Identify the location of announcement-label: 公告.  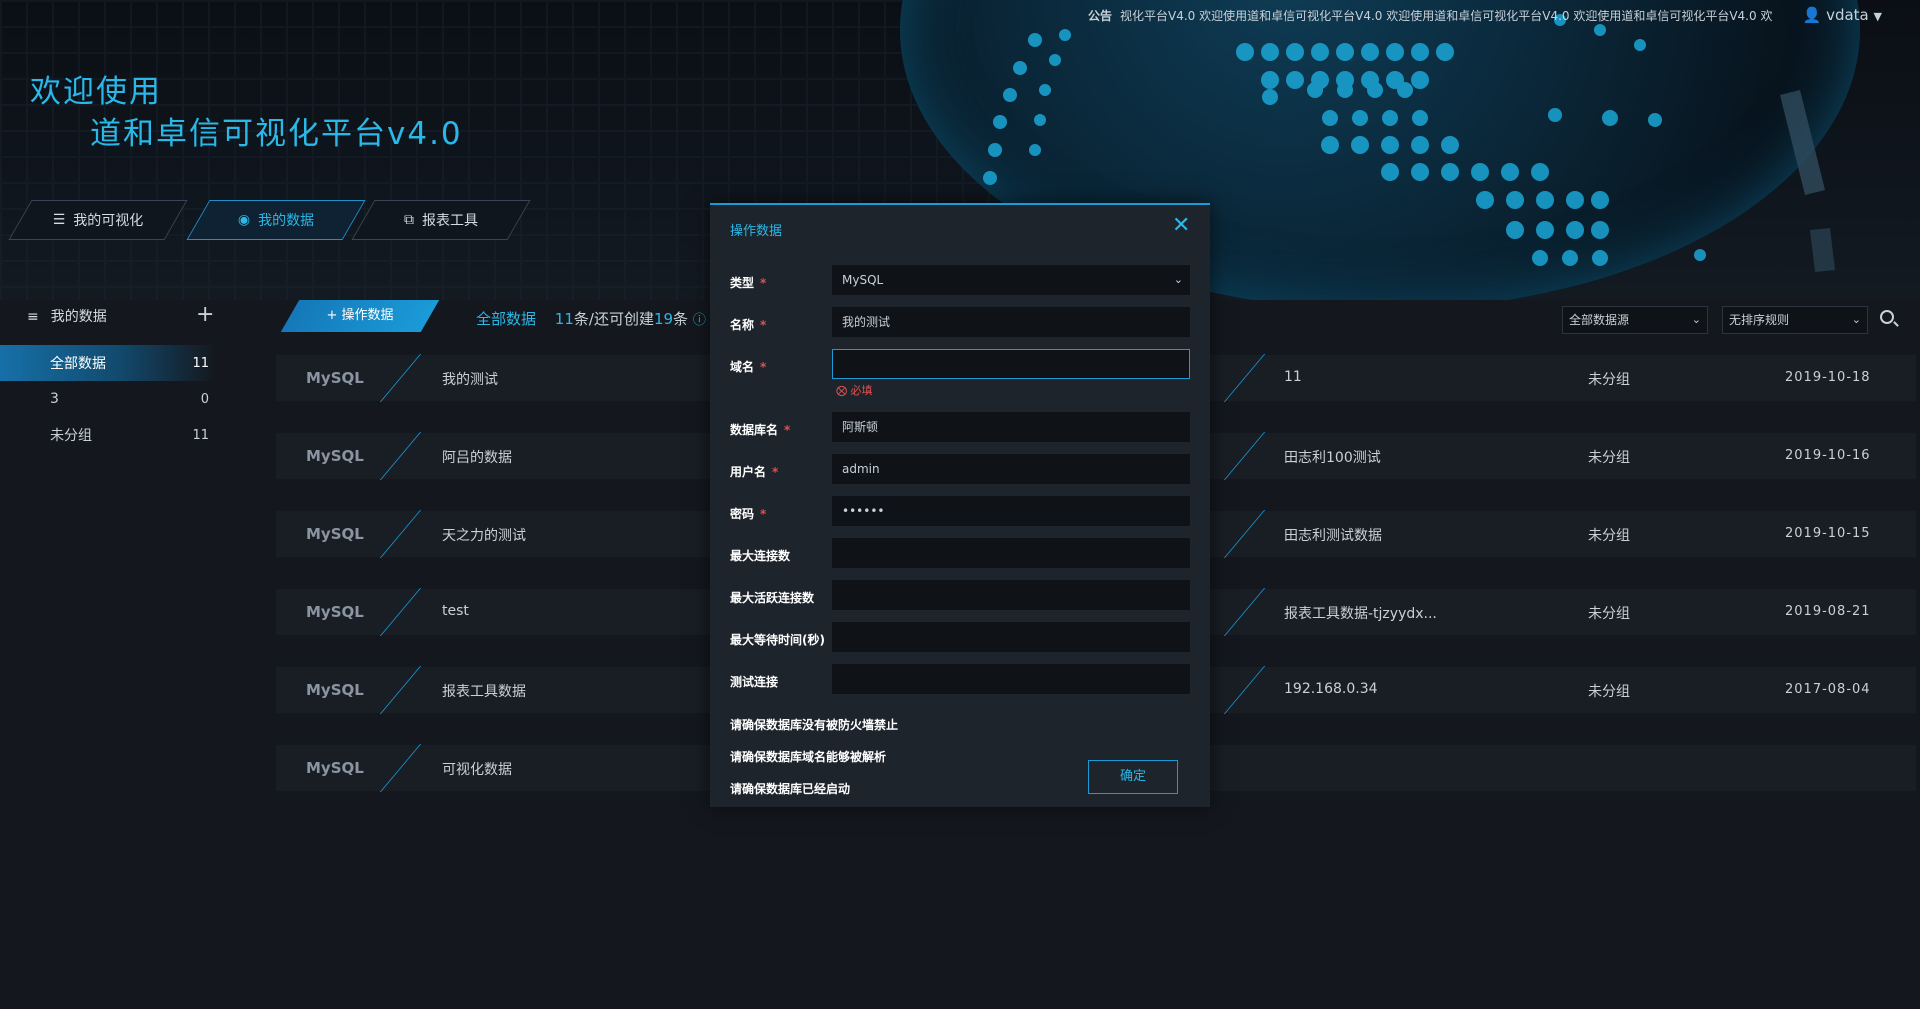
(1100, 16).